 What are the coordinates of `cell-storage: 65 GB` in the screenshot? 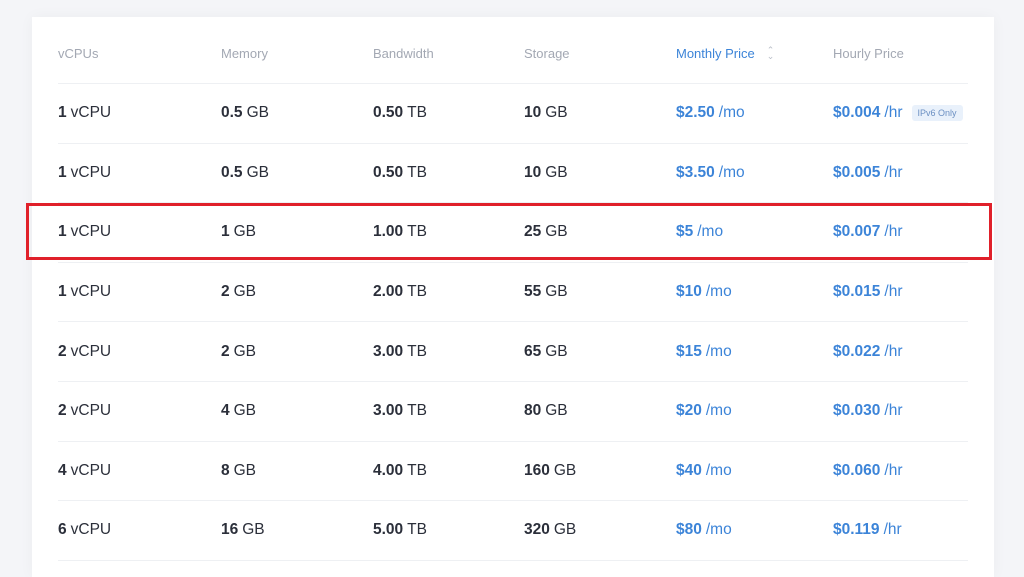 It's located at (546, 351).